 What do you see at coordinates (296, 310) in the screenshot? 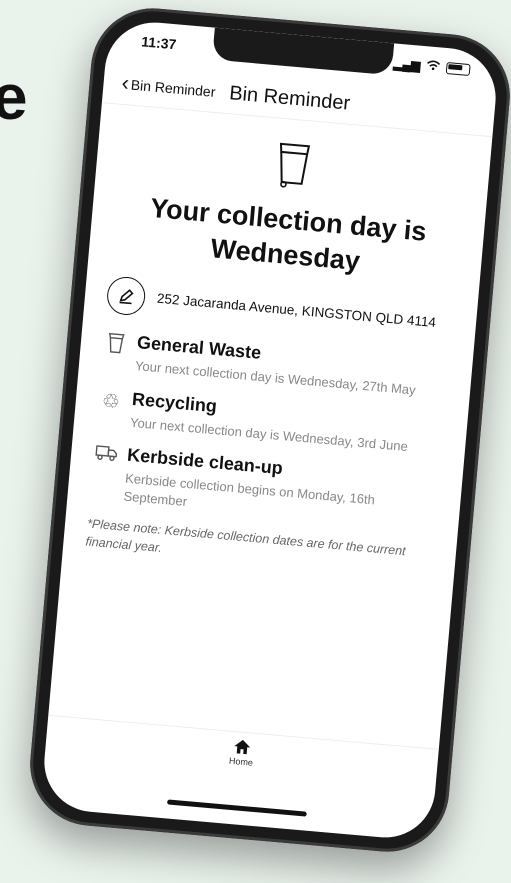
I see `address-text: 252 Jacaranda Avenue, KINGSTON QLD 4114` at bounding box center [296, 310].